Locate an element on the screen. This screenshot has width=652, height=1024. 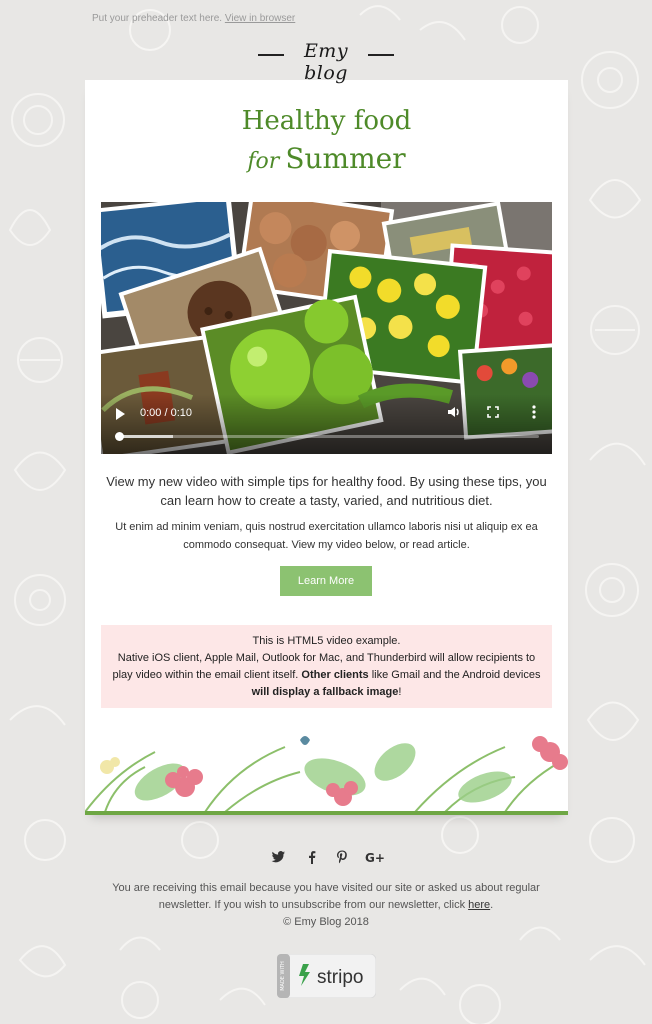
facebook-icon is located at coordinates (314, 859).